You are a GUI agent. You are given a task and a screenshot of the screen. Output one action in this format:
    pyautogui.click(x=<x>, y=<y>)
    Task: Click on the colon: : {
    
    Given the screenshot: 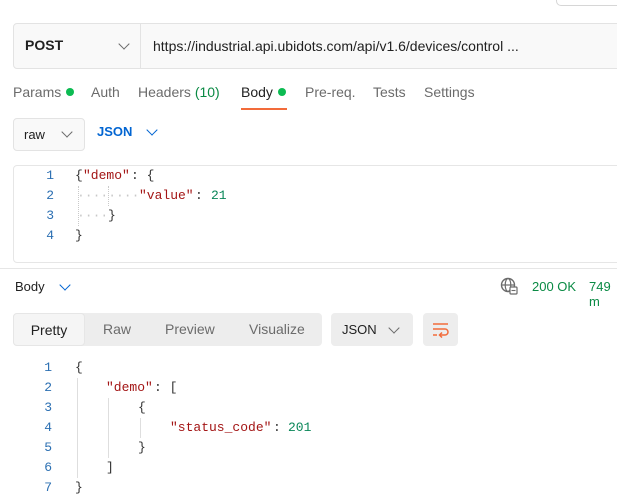 What is the action you would take?
    pyautogui.click(x=143, y=175)
    